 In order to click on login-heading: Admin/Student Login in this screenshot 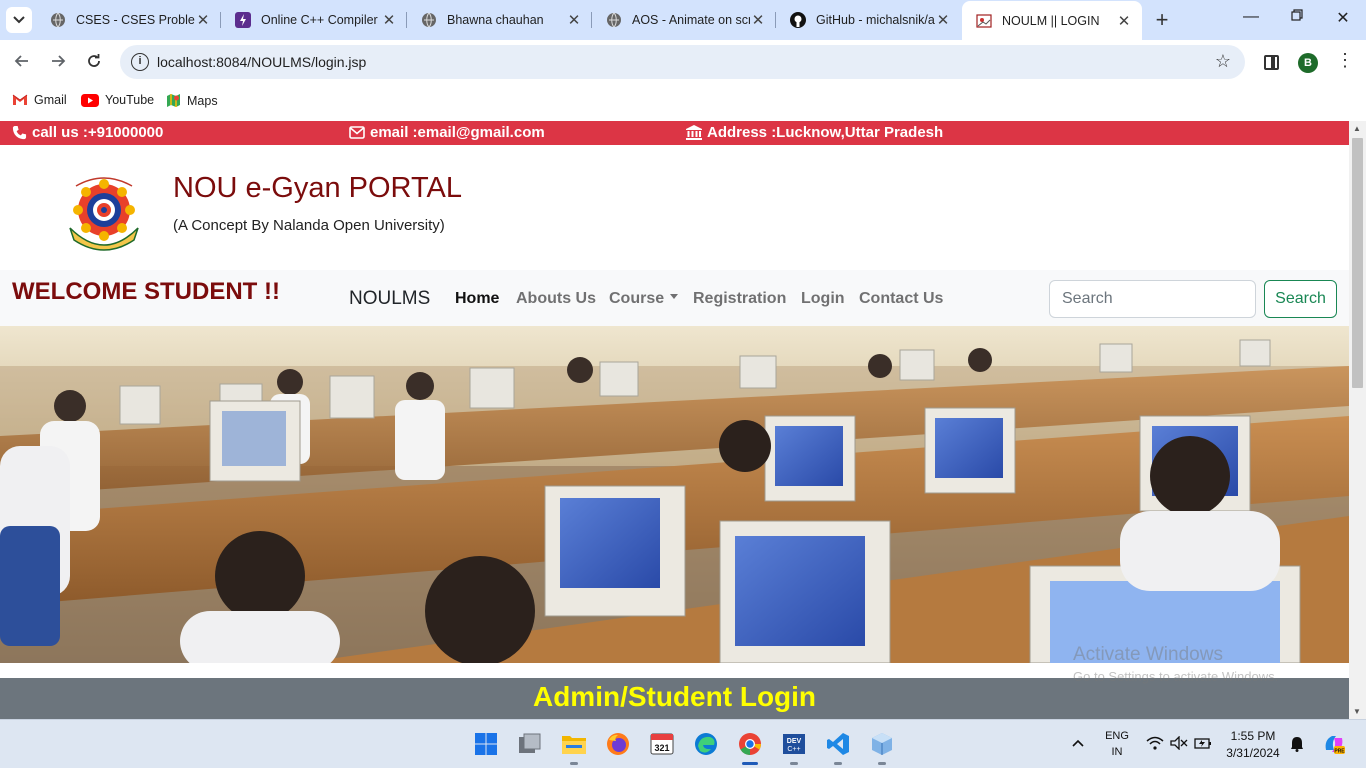, I will do `click(674, 696)`.